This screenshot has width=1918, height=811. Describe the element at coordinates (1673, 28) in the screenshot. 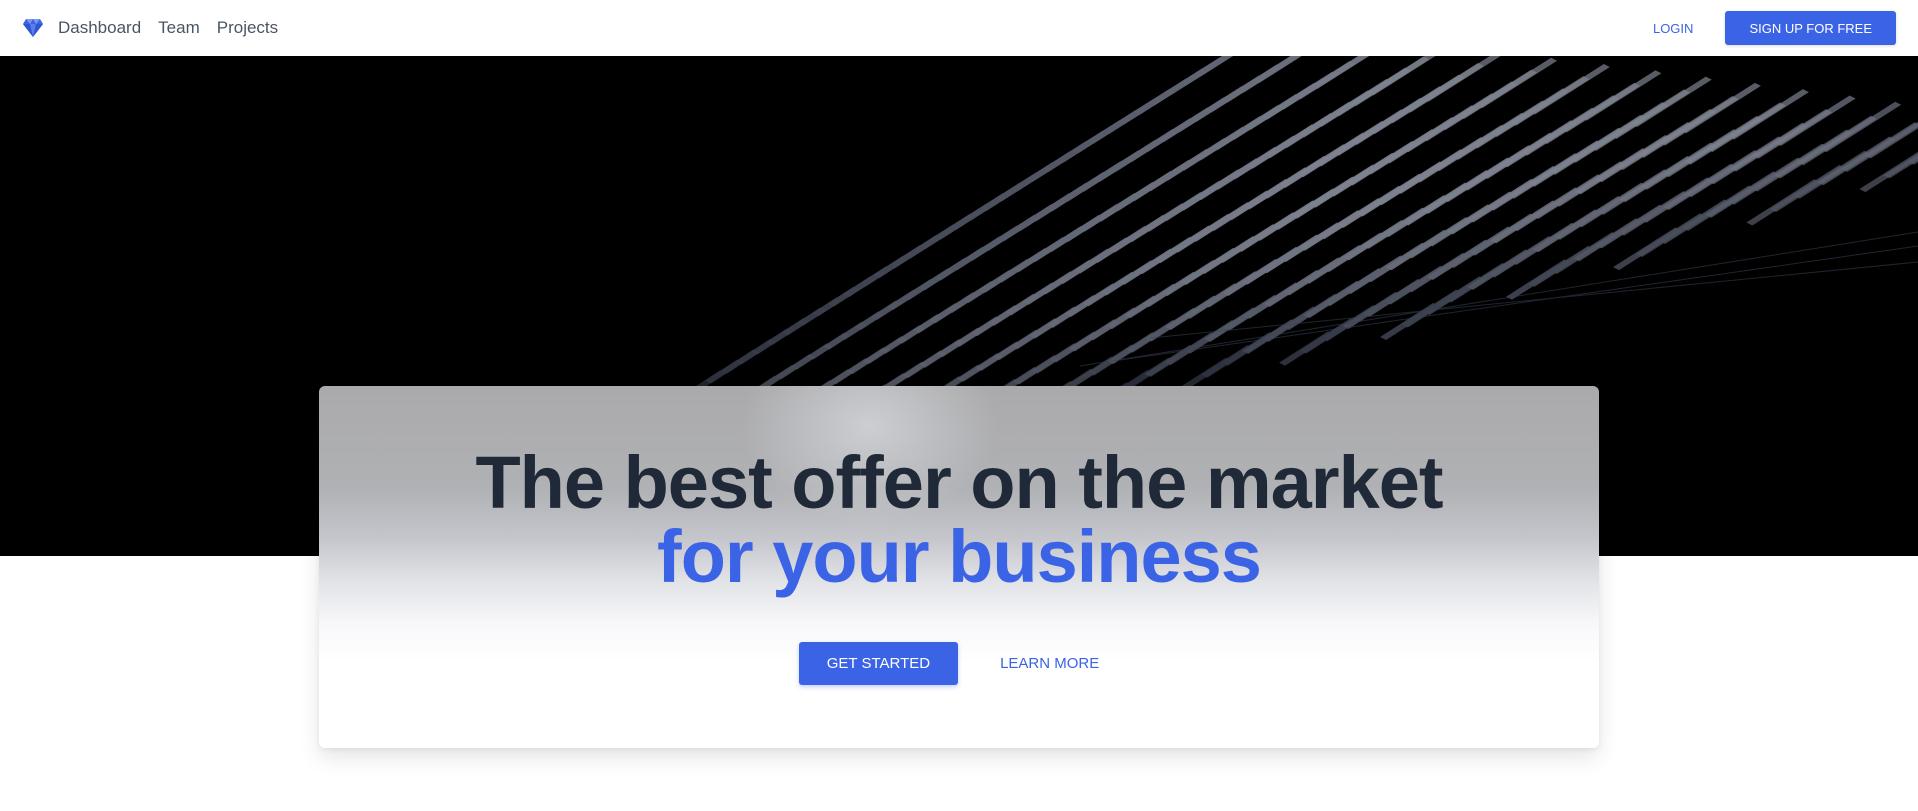

I see `login-button: LOGIN` at that location.